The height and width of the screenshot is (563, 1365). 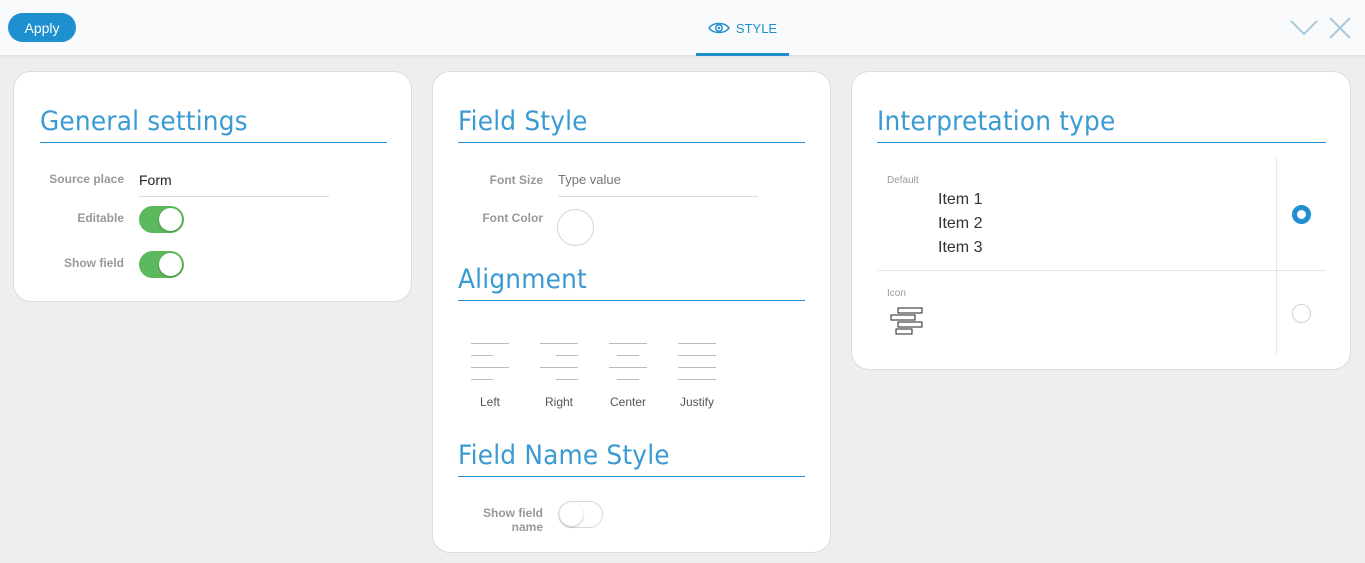 What do you see at coordinates (697, 363) in the screenshot?
I see `align-justify-icon` at bounding box center [697, 363].